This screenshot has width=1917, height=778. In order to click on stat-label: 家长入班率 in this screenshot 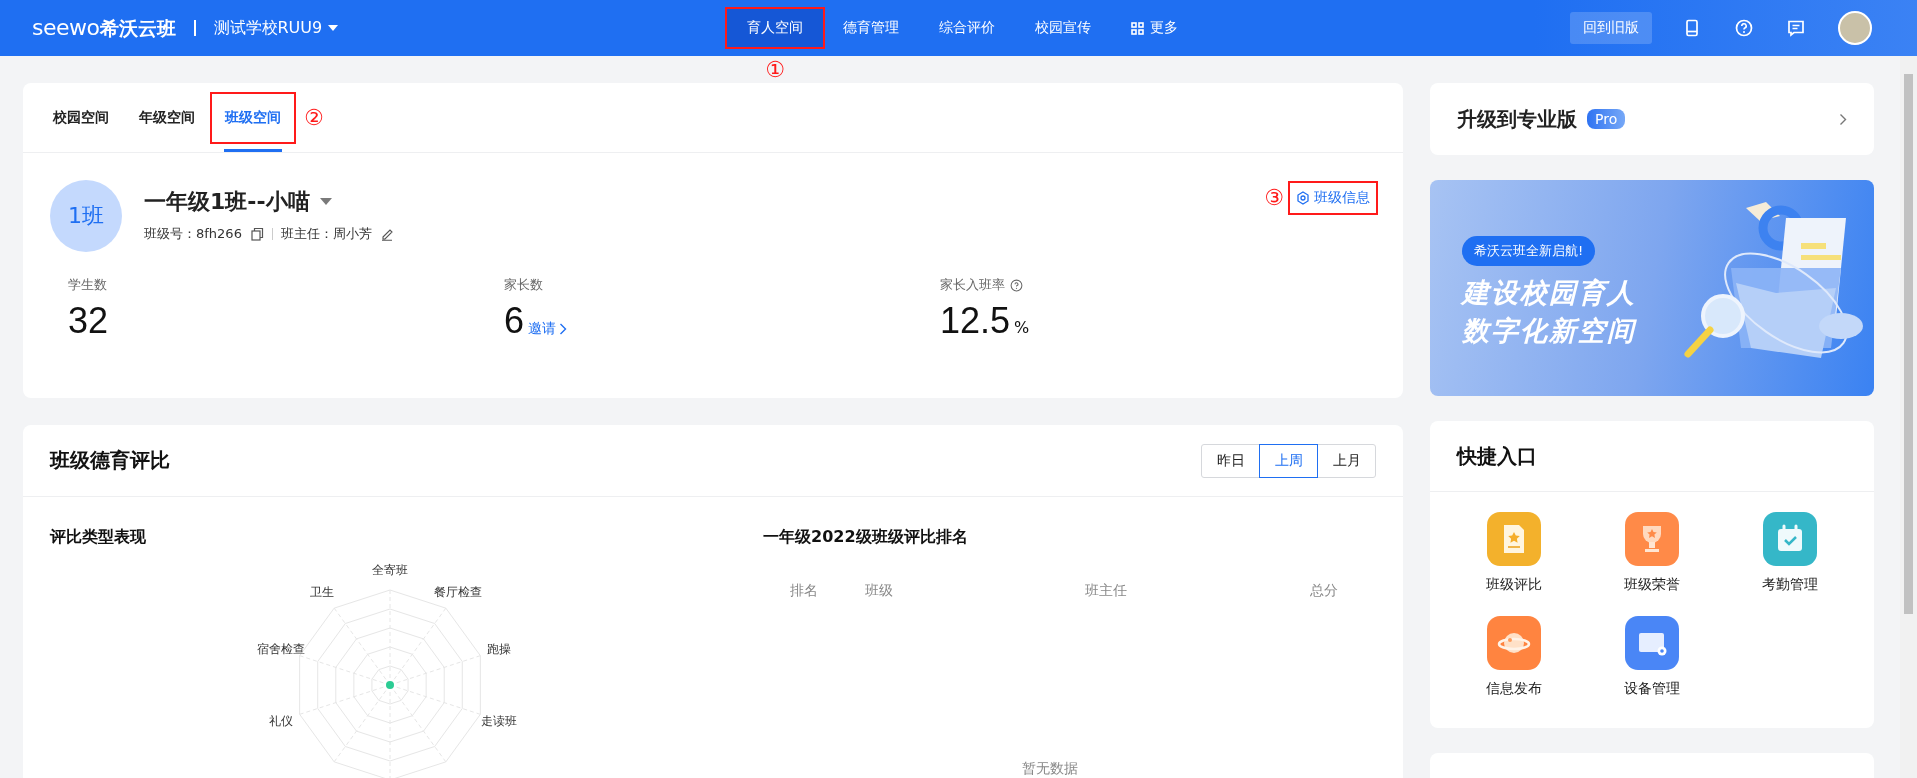, I will do `click(972, 285)`.